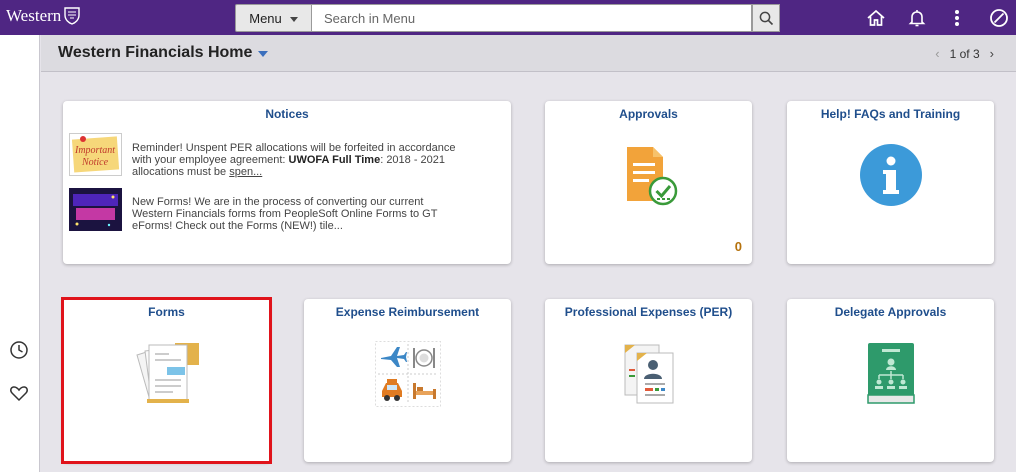  I want to click on svg-text: Important, so click(94, 150).